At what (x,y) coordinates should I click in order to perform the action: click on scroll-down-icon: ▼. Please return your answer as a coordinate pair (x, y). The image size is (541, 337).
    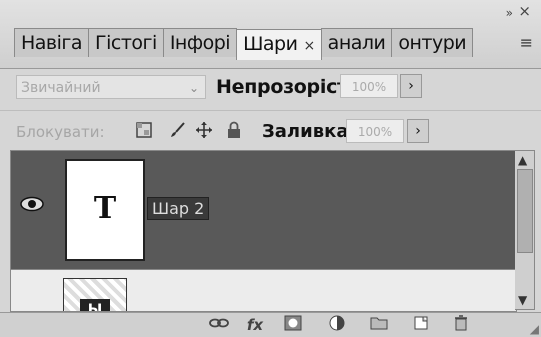
    Looking at the image, I should click on (522, 300).